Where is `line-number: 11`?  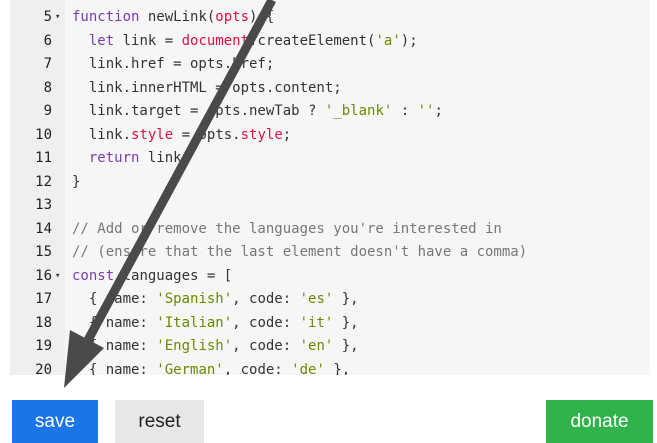 line-number: 11 is located at coordinates (43, 158).